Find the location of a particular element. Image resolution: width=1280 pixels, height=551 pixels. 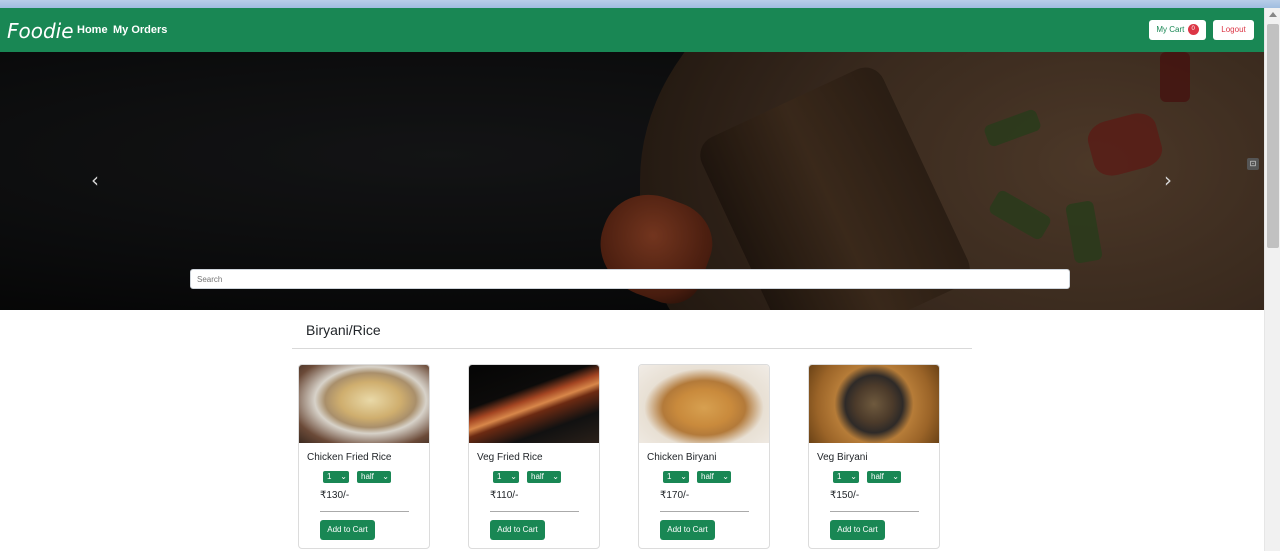

category-title: Biryani/Rice is located at coordinates (343, 330).